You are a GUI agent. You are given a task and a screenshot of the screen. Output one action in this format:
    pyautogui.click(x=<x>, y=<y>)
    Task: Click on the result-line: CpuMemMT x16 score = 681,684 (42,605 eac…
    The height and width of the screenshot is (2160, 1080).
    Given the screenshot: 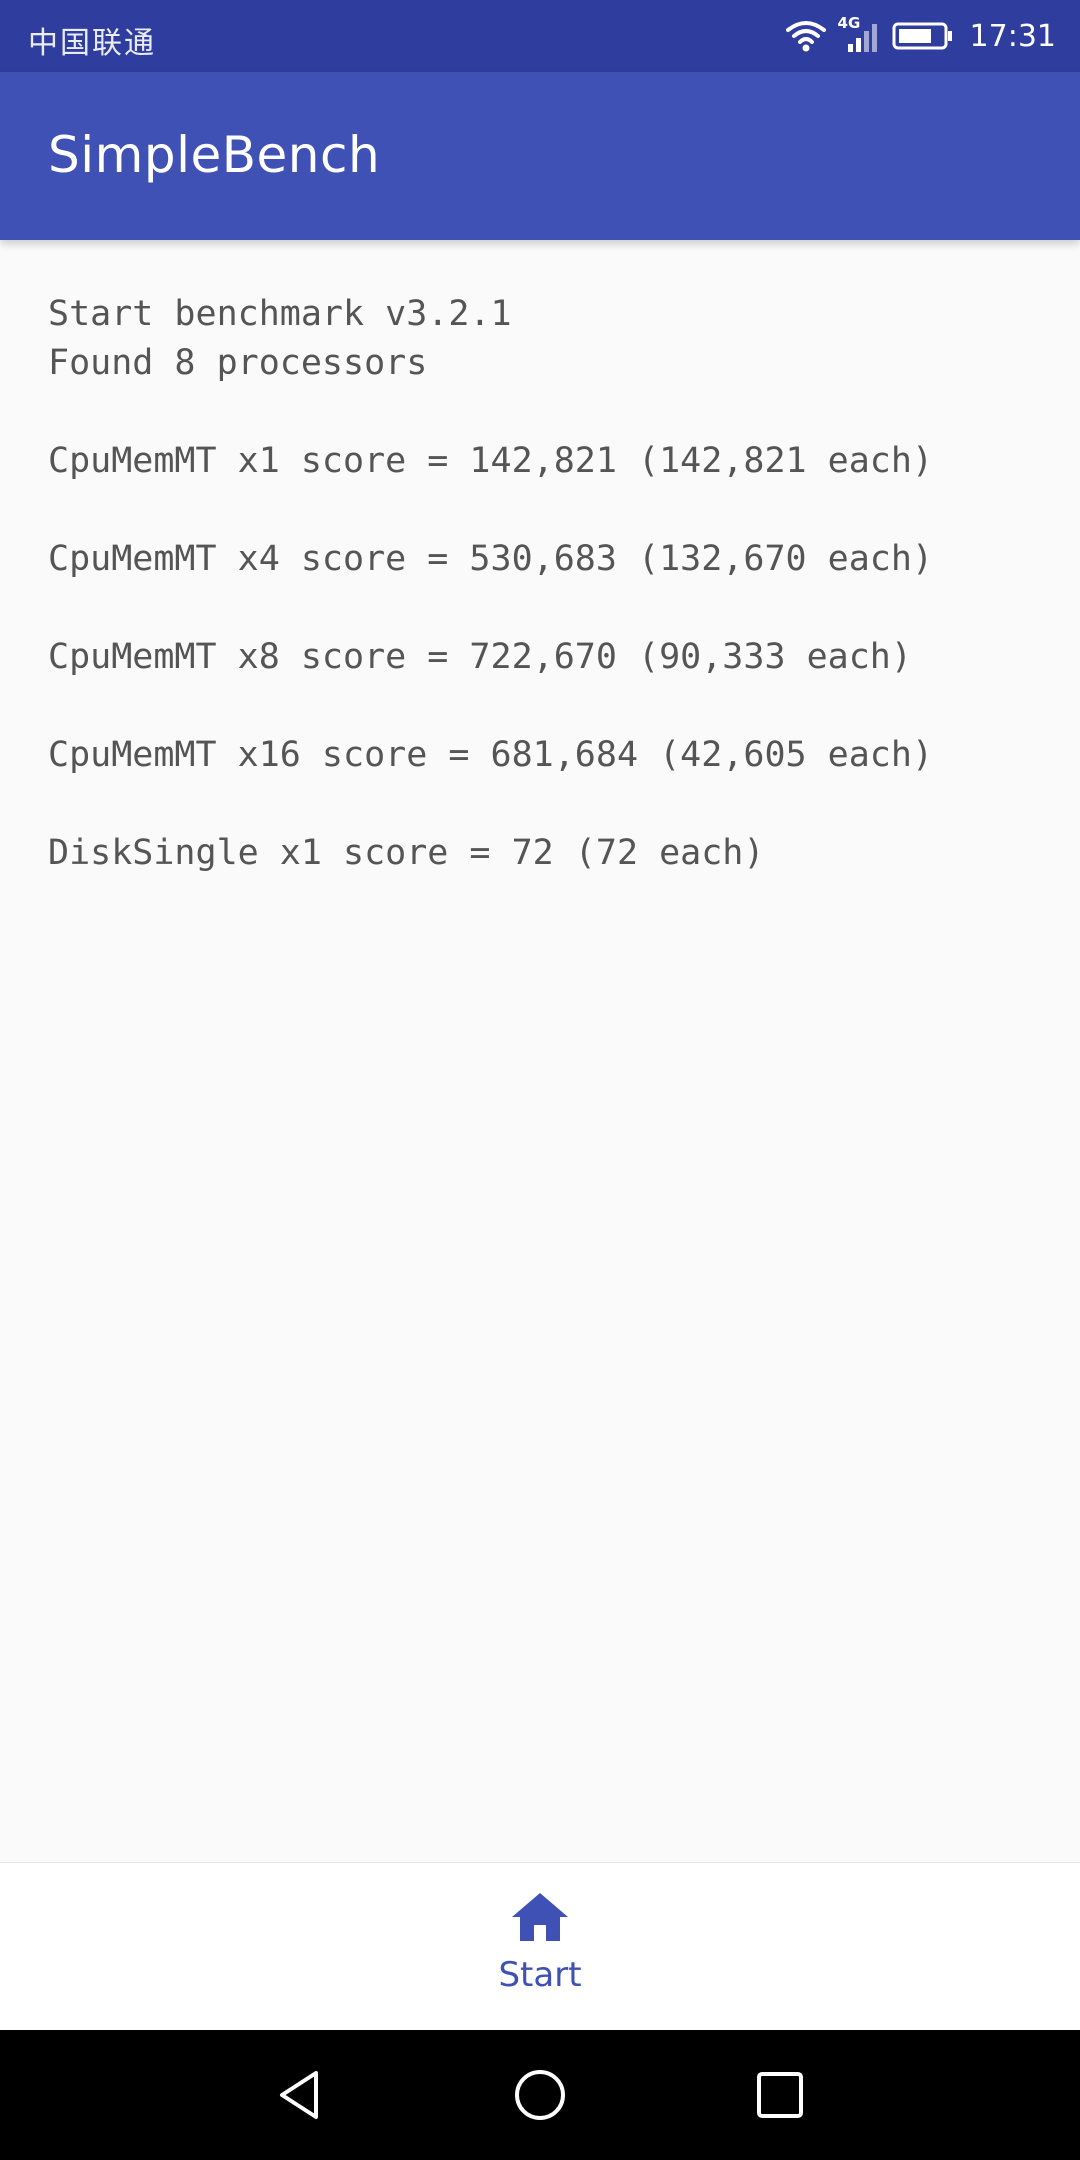 What is the action you would take?
    pyautogui.click(x=491, y=755)
    